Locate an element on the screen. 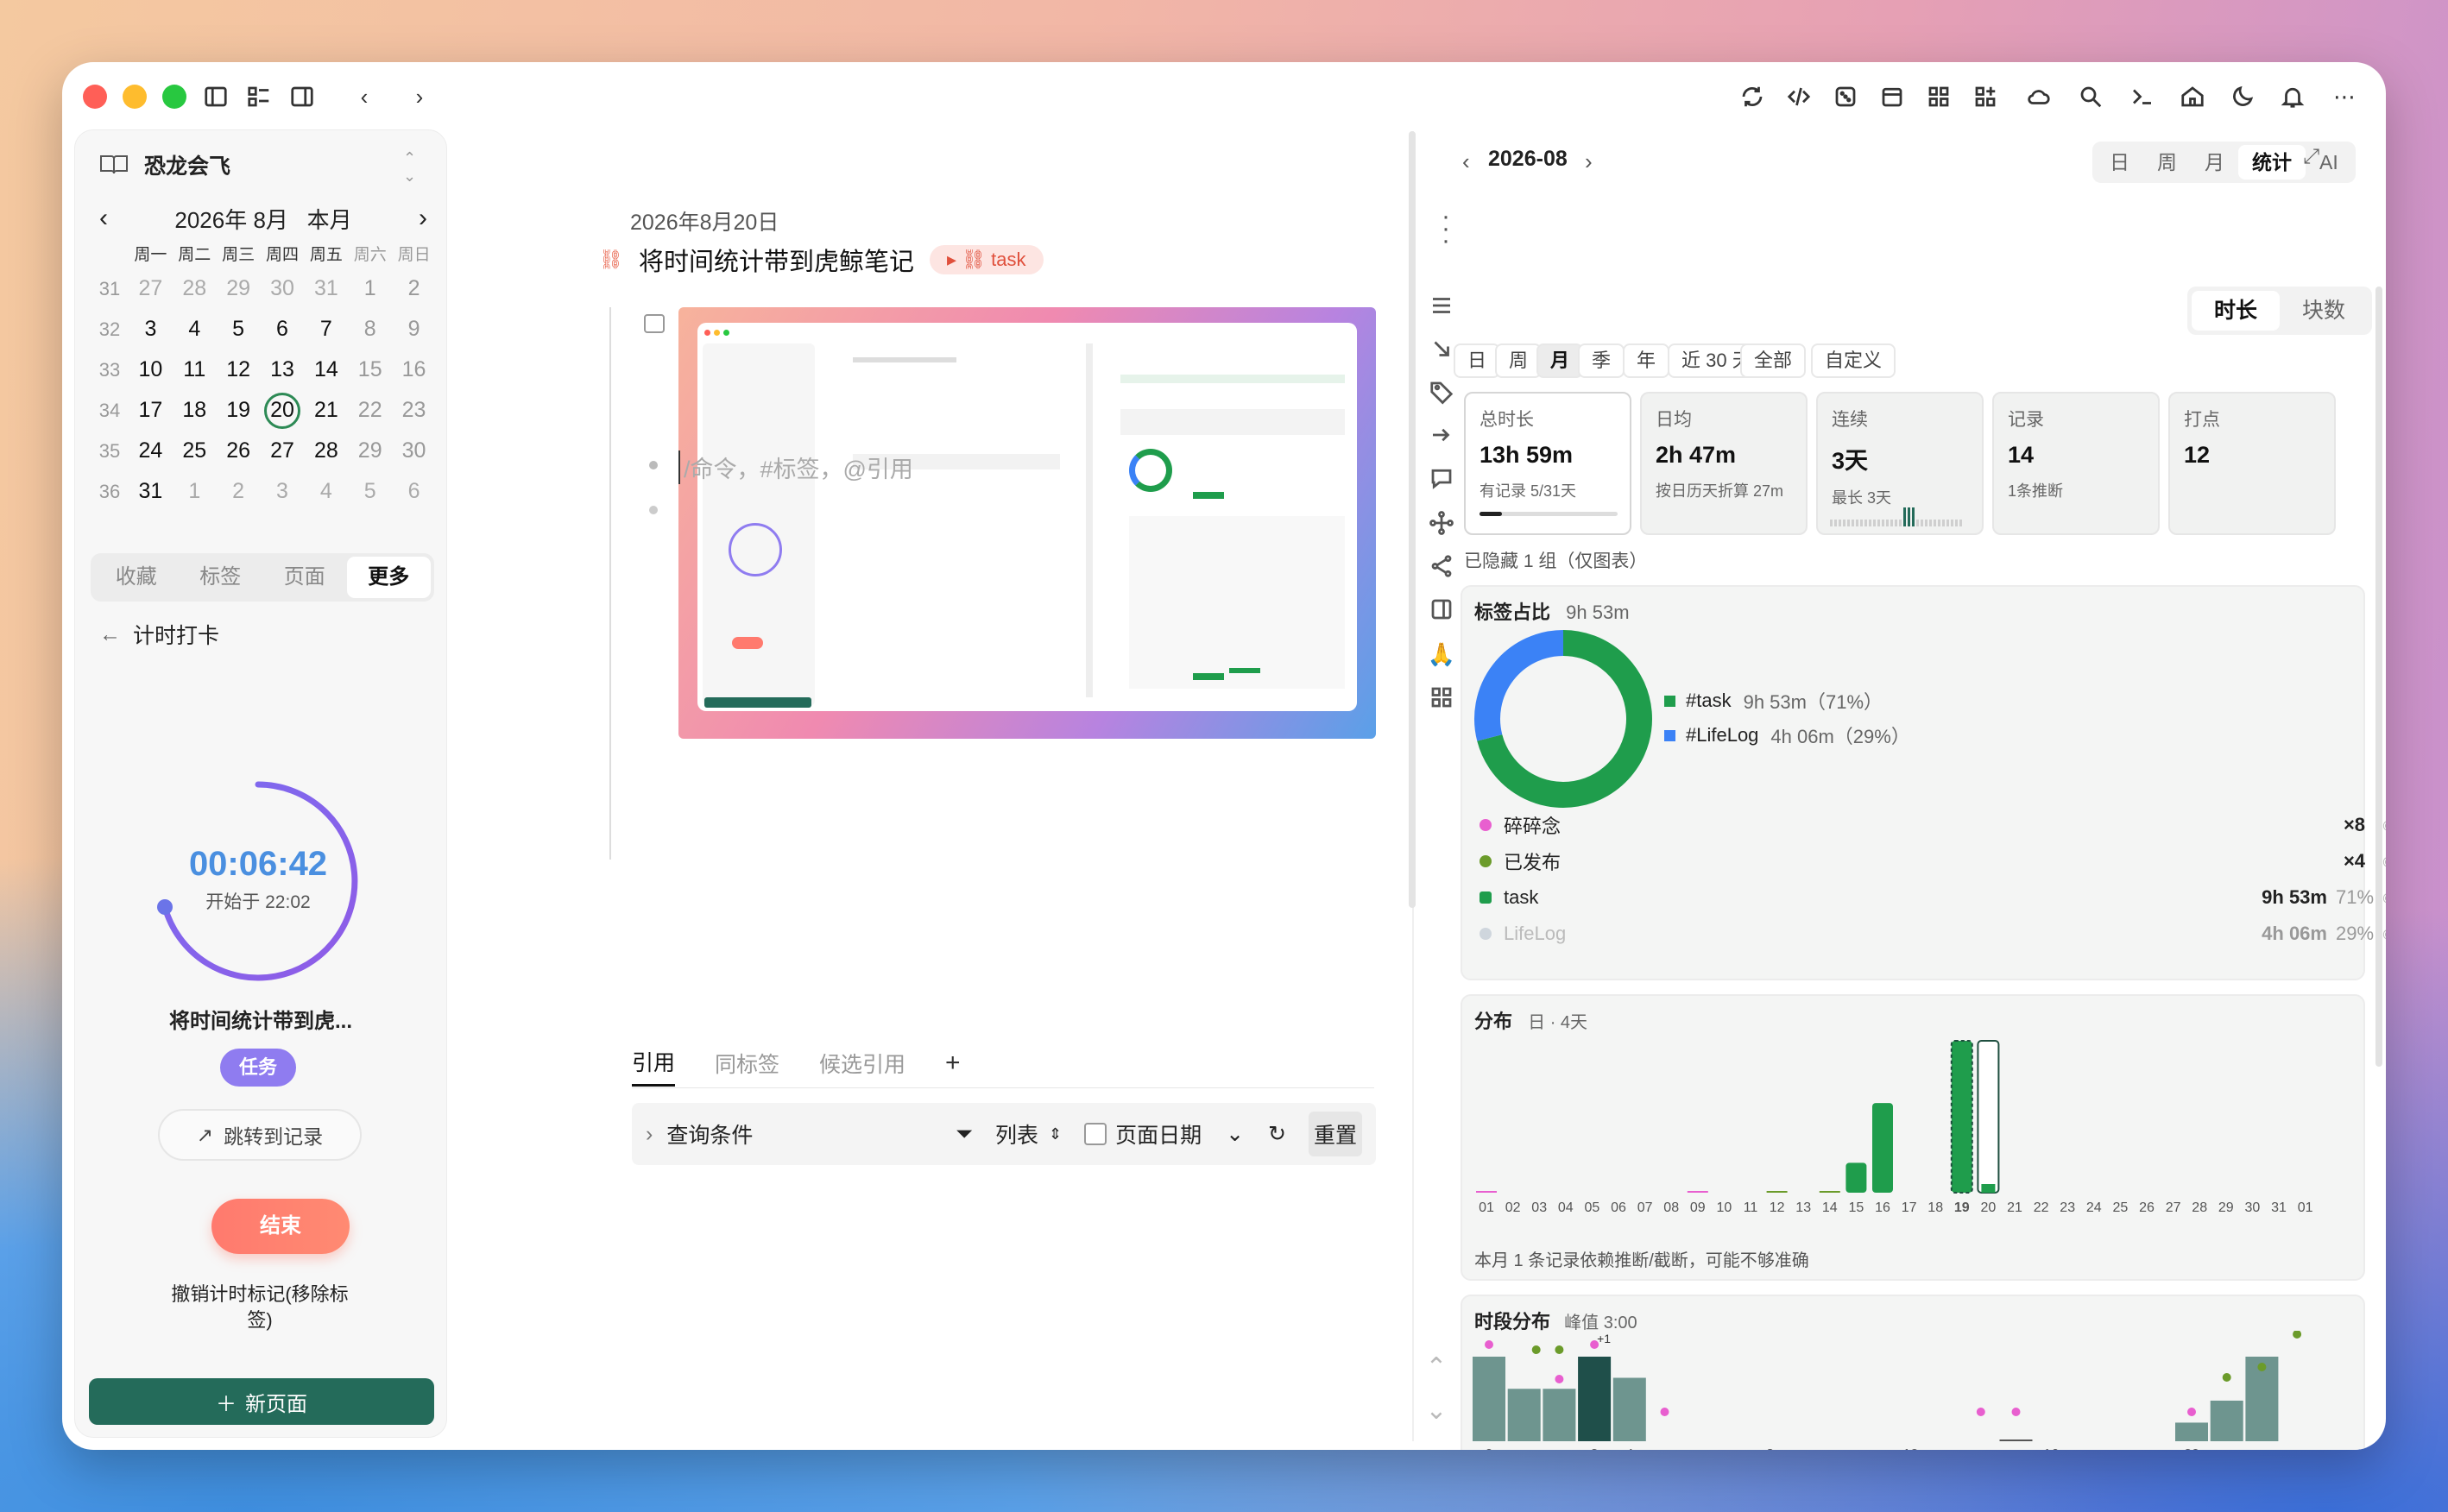 The width and height of the screenshot is (2448, 1512). terminal-icon is located at coordinates (2143, 97).